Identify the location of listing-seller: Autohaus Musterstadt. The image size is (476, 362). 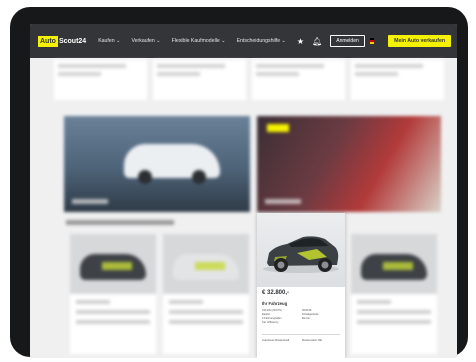
(276, 340).